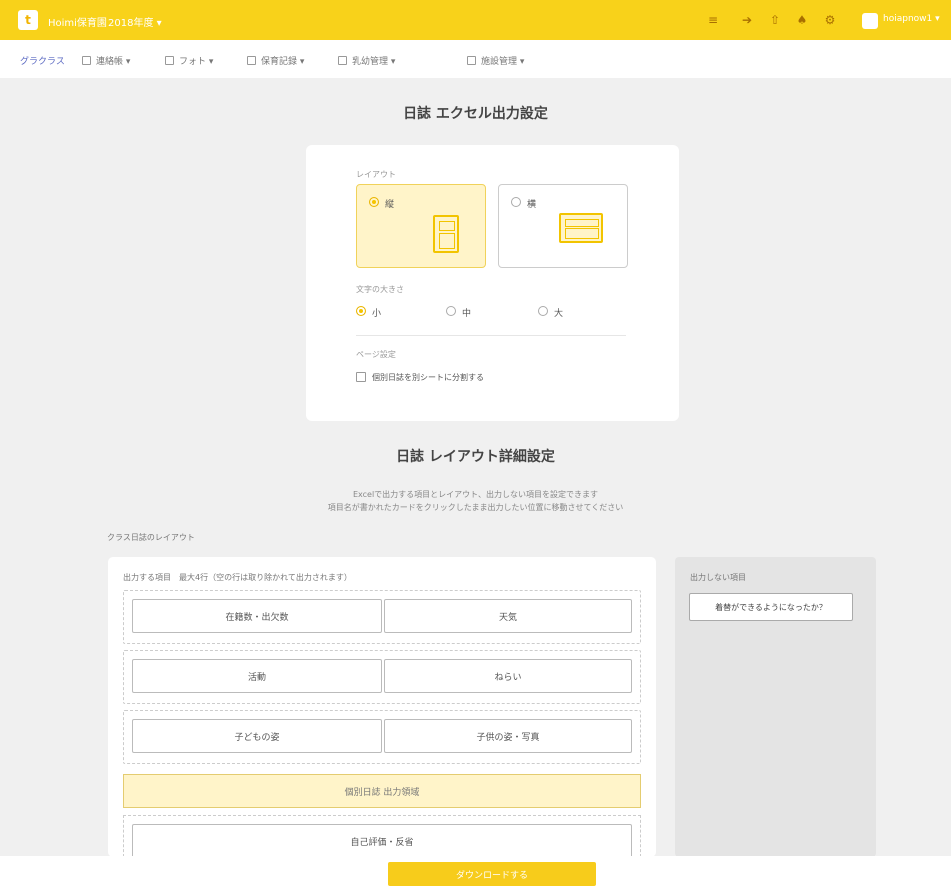  I want to click on field-card: 着替ができるようになったか？, so click(771, 607).